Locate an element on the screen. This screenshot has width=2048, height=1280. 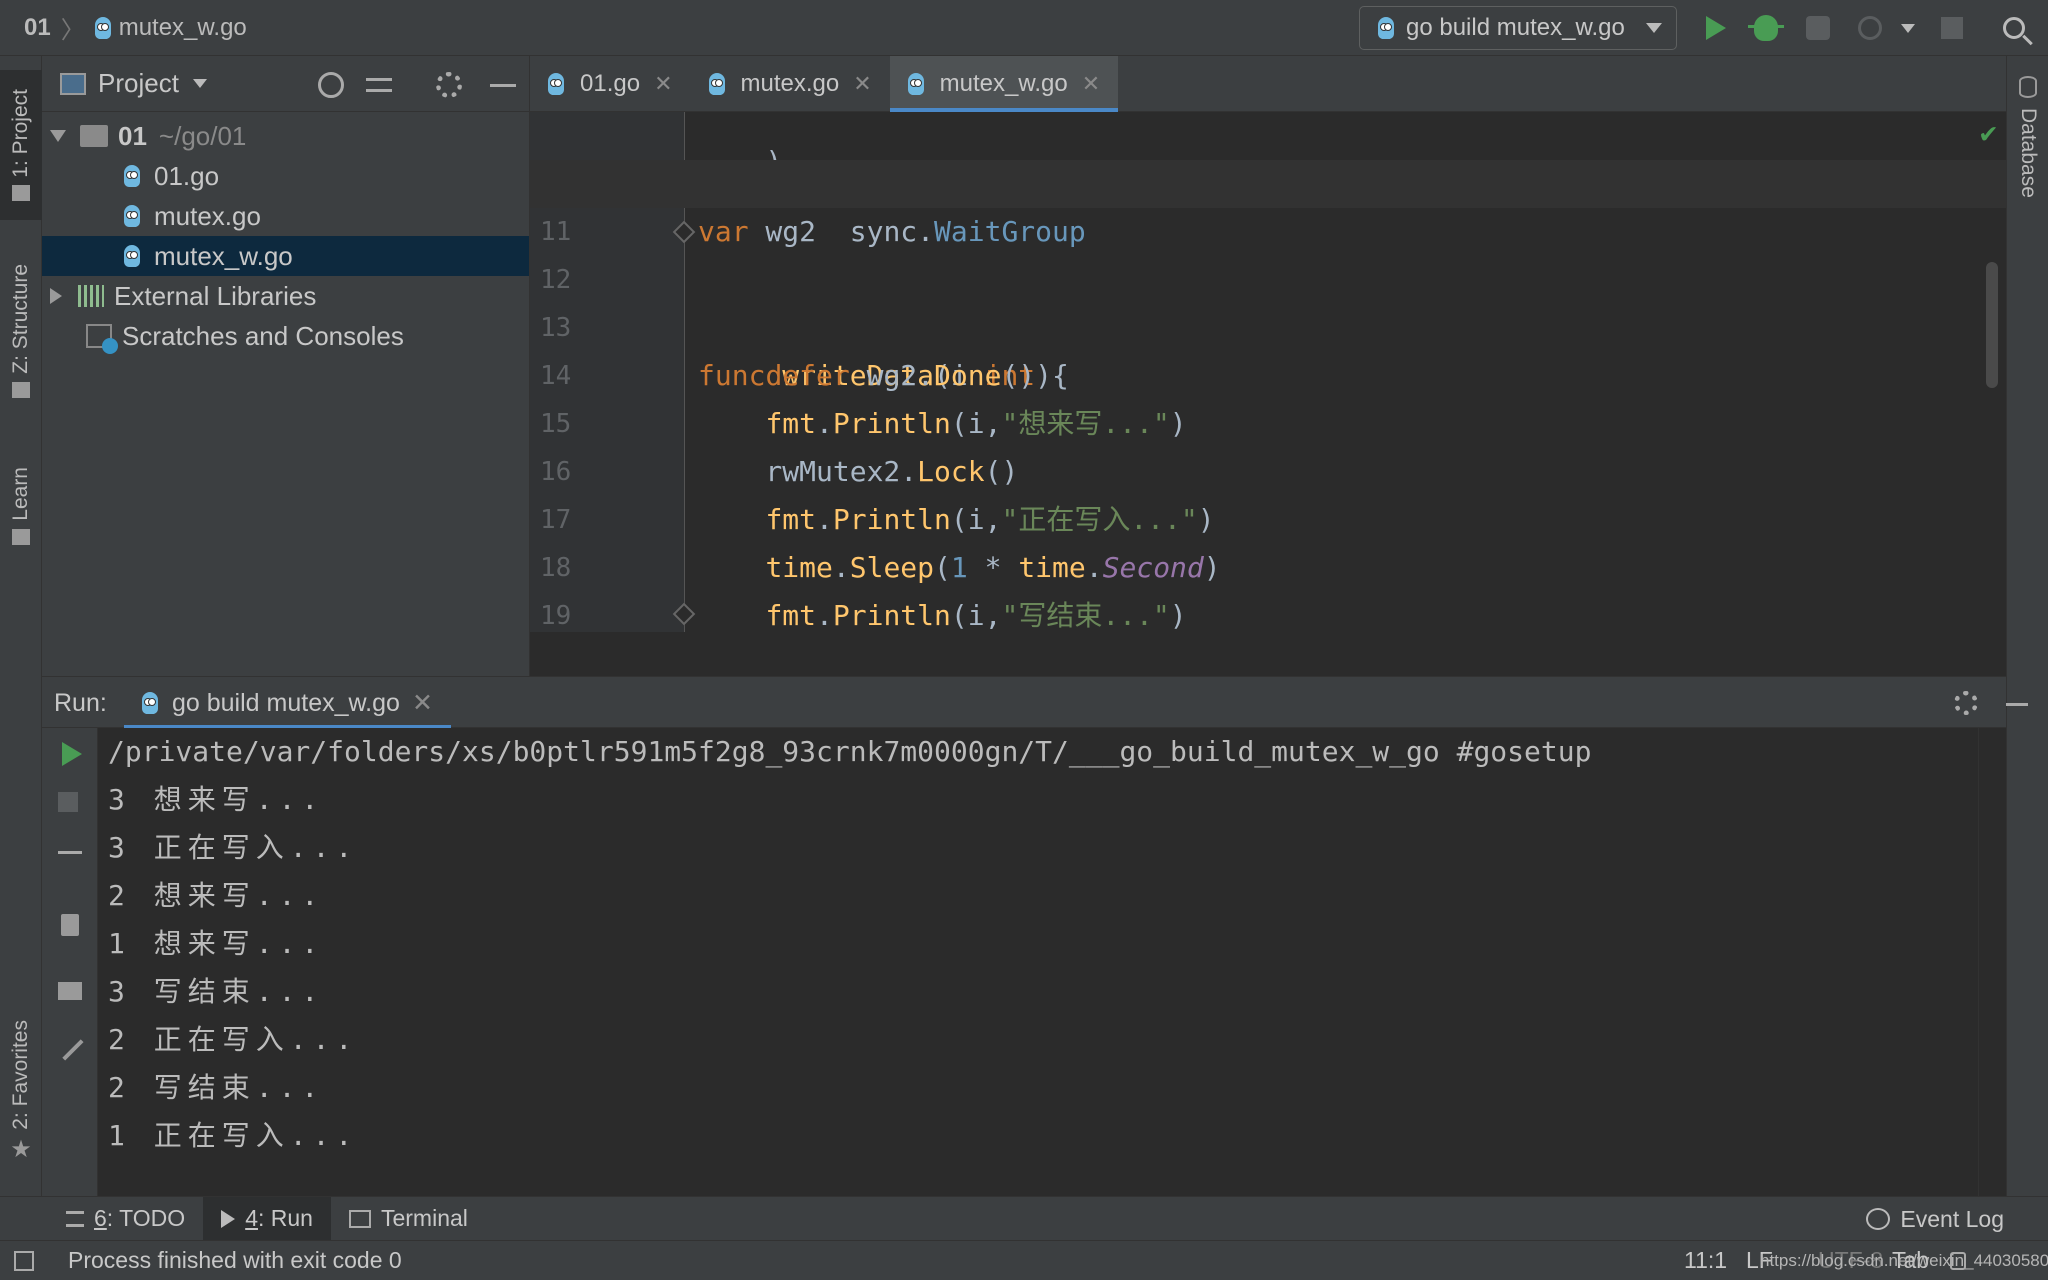
run-panel-label: Run: is located at coordinates (80, 703).